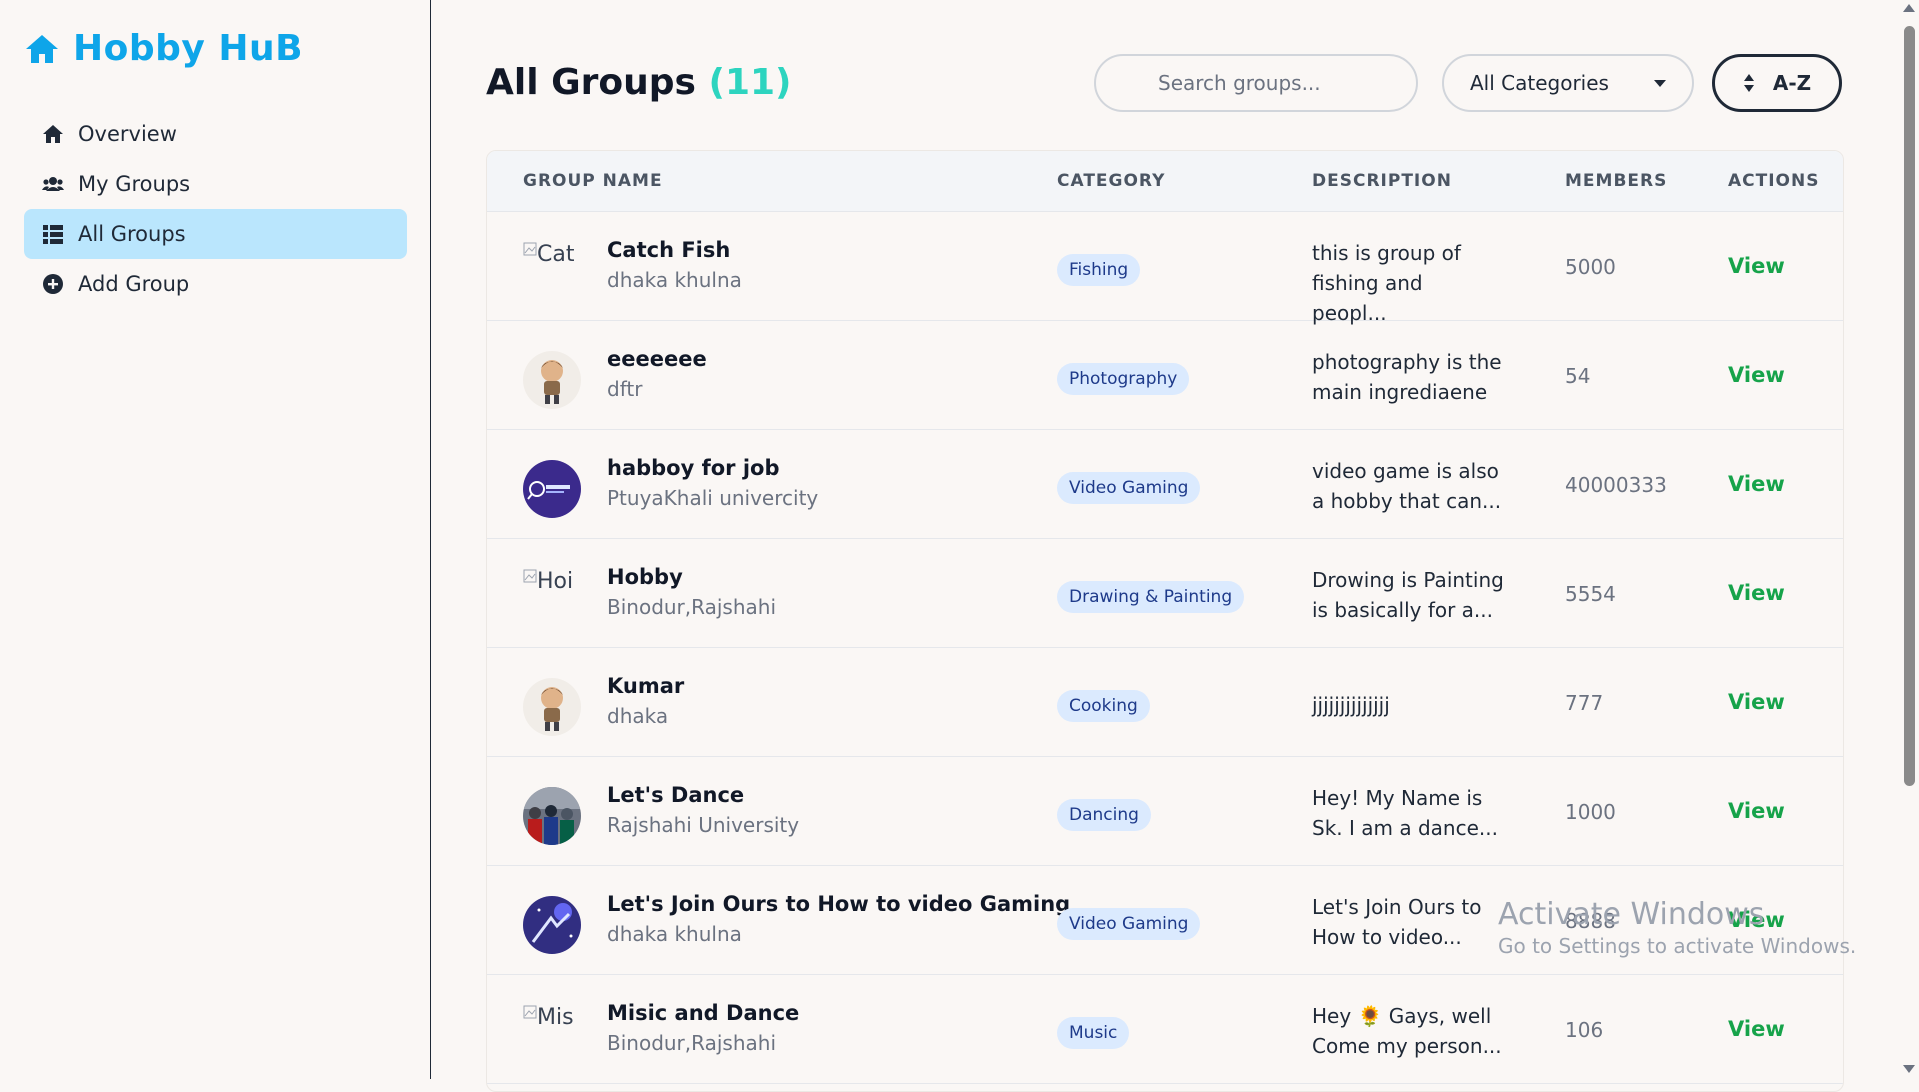 The height and width of the screenshot is (1092, 1919). What do you see at coordinates (1616, 485) in the screenshot?
I see `member-count: 40000333` at bounding box center [1616, 485].